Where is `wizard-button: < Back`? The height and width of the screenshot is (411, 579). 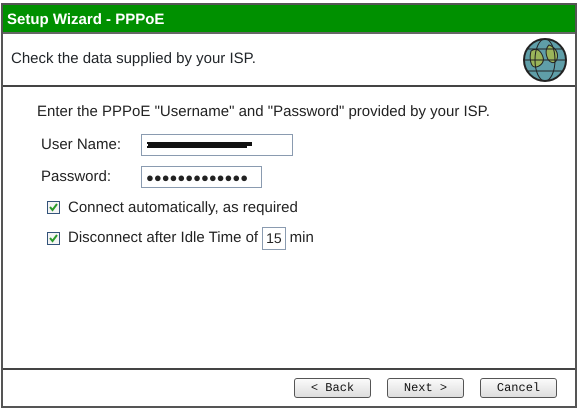
wizard-button: < Back is located at coordinates (332, 388).